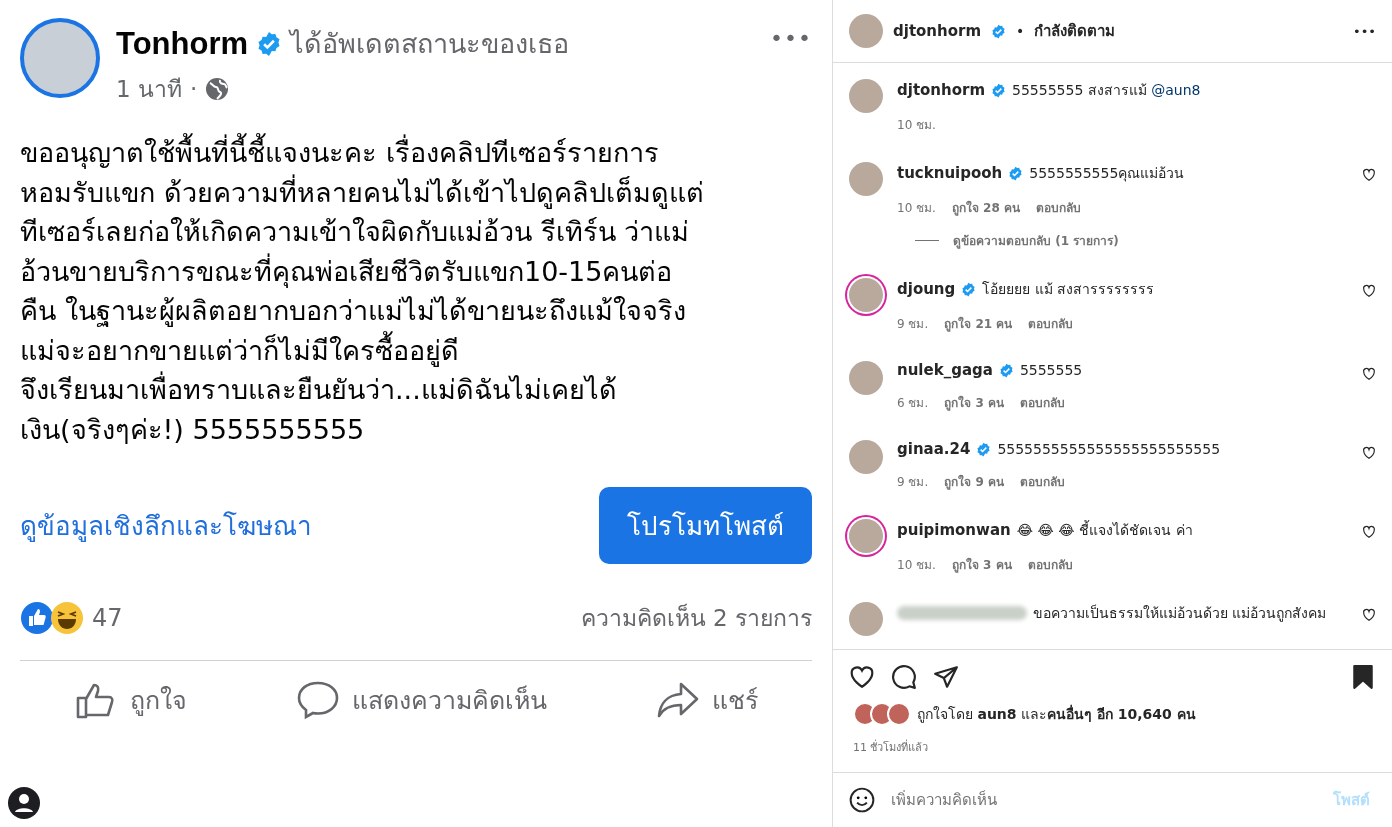  What do you see at coordinates (429, 44) in the screenshot?
I see `status-action: ได้อัพเดตสถานะของเธอ` at bounding box center [429, 44].